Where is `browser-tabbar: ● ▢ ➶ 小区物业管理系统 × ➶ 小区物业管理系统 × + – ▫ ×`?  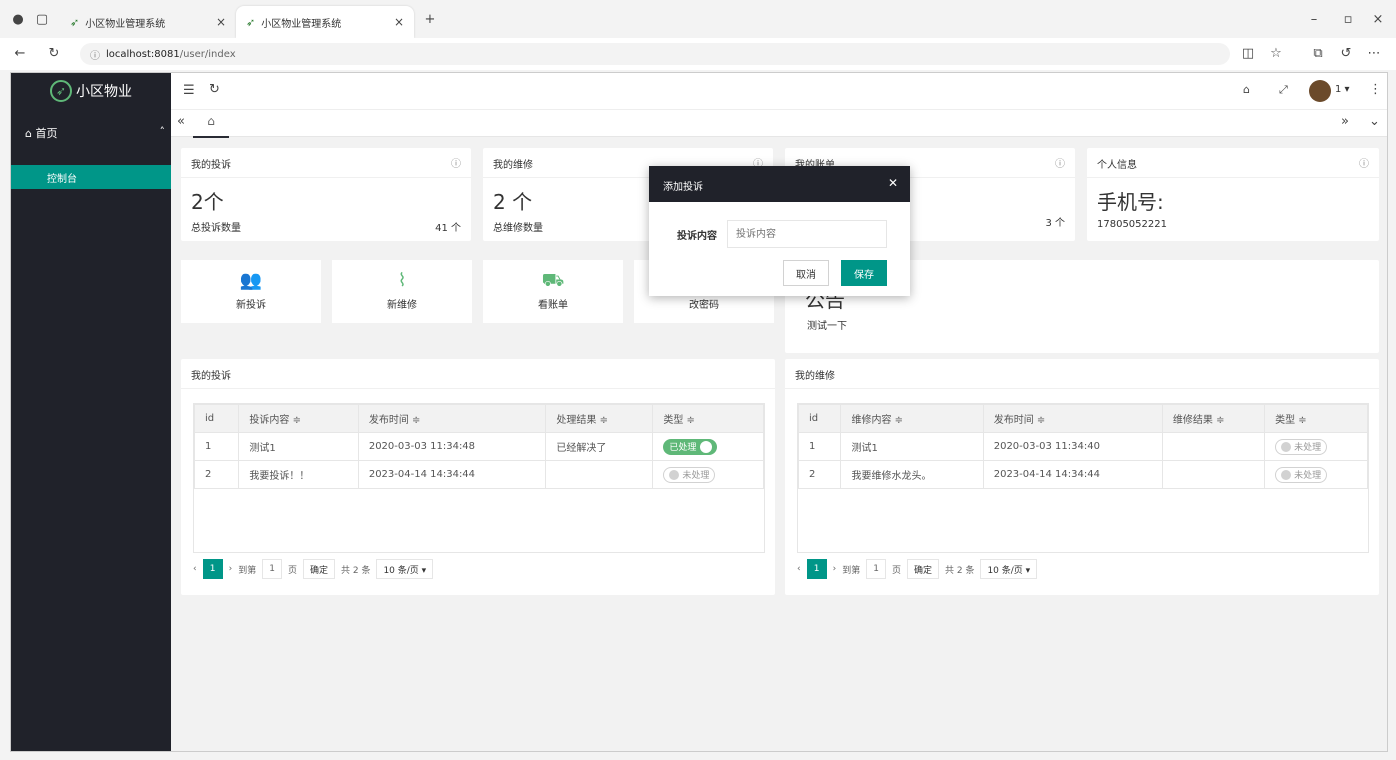
browser-tabbar: ● ▢ ➶ 小区物业管理系统 × ➶ 小区物业管理系统 × + – ▫ × is located at coordinates (698, 19).